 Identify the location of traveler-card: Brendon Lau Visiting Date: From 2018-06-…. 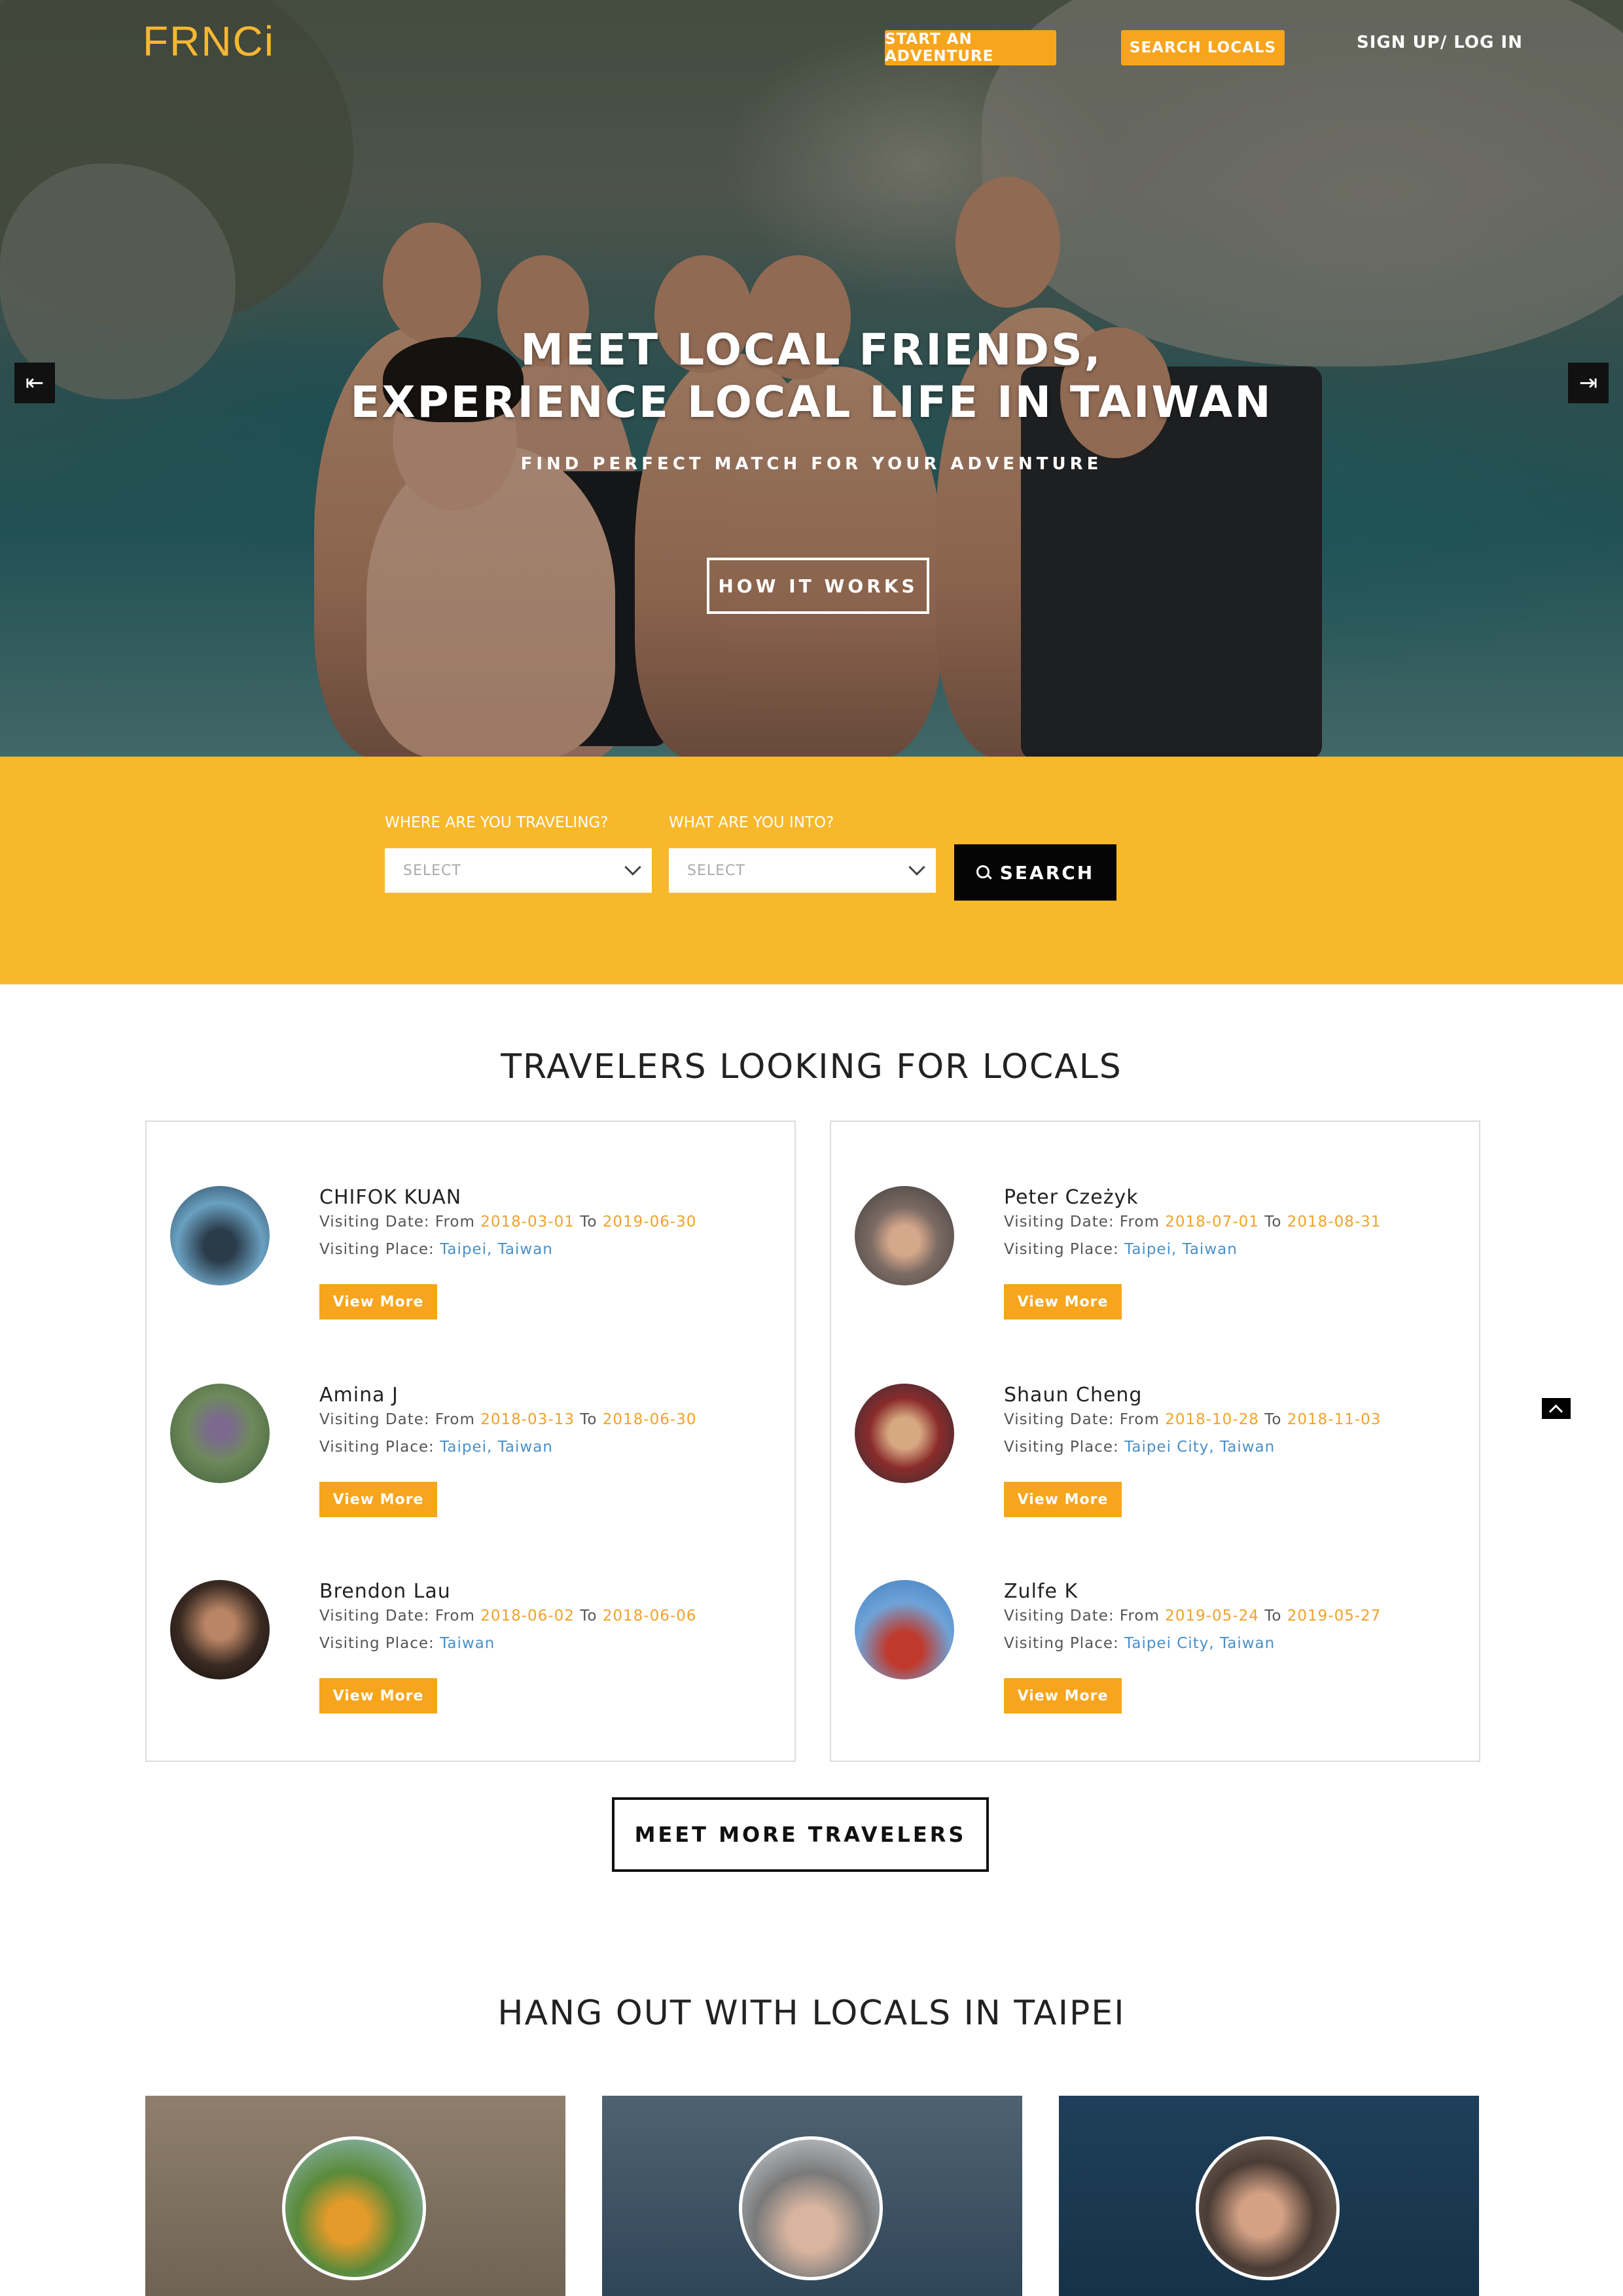
(470, 1678).